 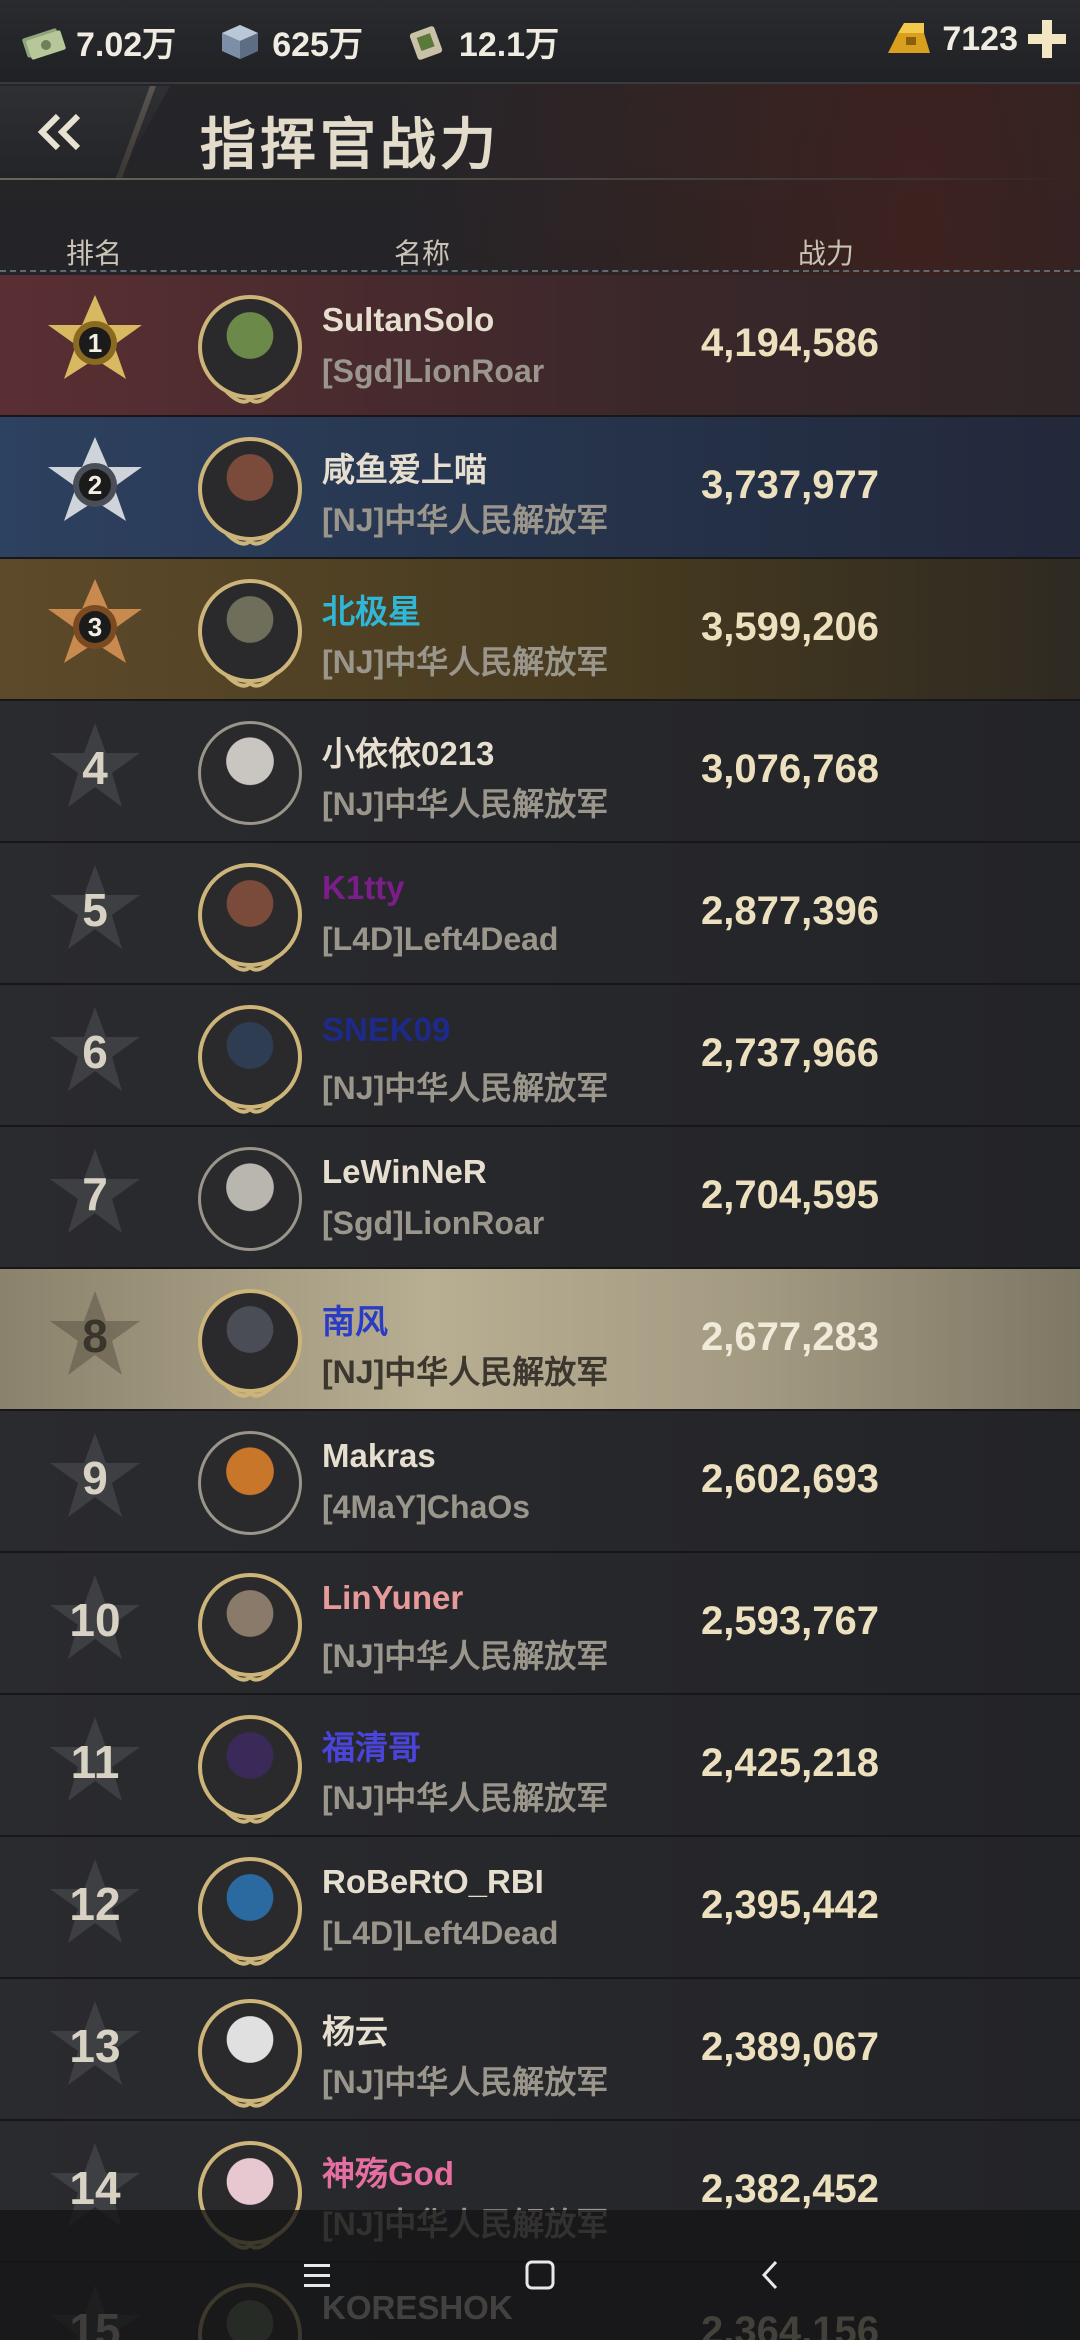 I want to click on page-header: 指挥官战力, so click(x=540, y=133).